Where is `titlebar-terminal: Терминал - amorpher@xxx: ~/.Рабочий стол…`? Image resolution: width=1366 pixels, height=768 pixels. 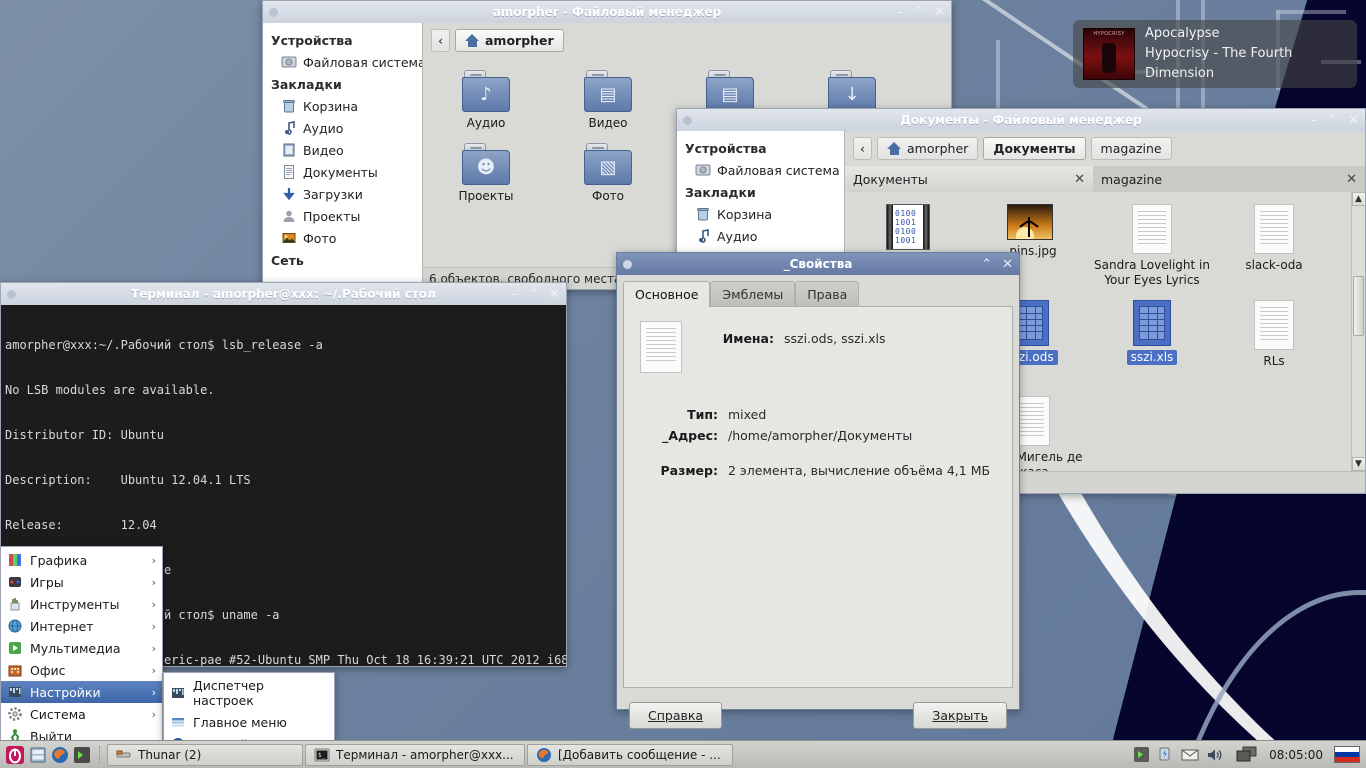 titlebar-terminal: Терминал - amorpher@xxx: ~/.Рабочий стол… is located at coordinates (283, 294).